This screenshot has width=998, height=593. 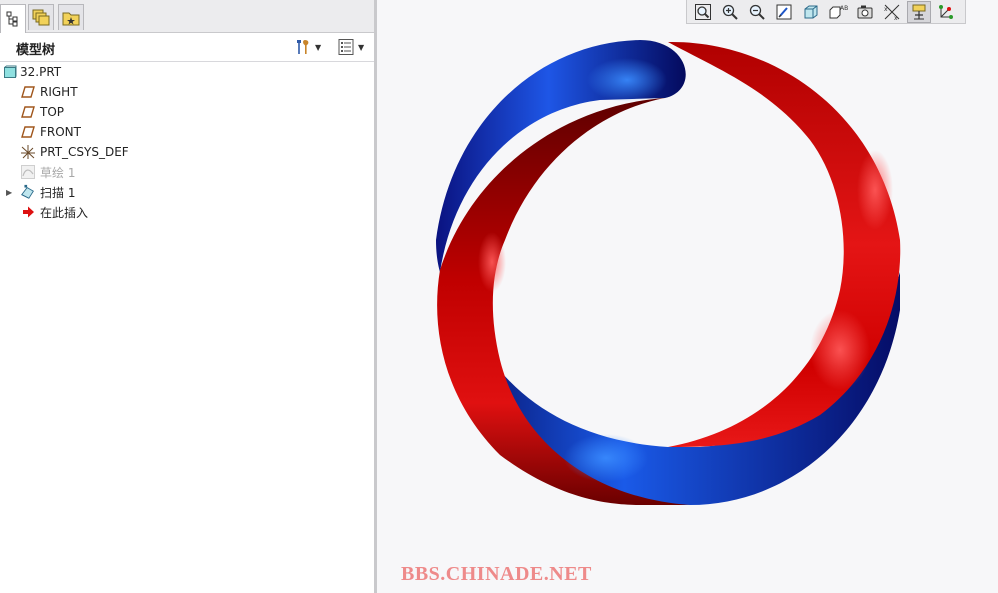 I want to click on saved-views-icon: AB, so click(x=838, y=11).